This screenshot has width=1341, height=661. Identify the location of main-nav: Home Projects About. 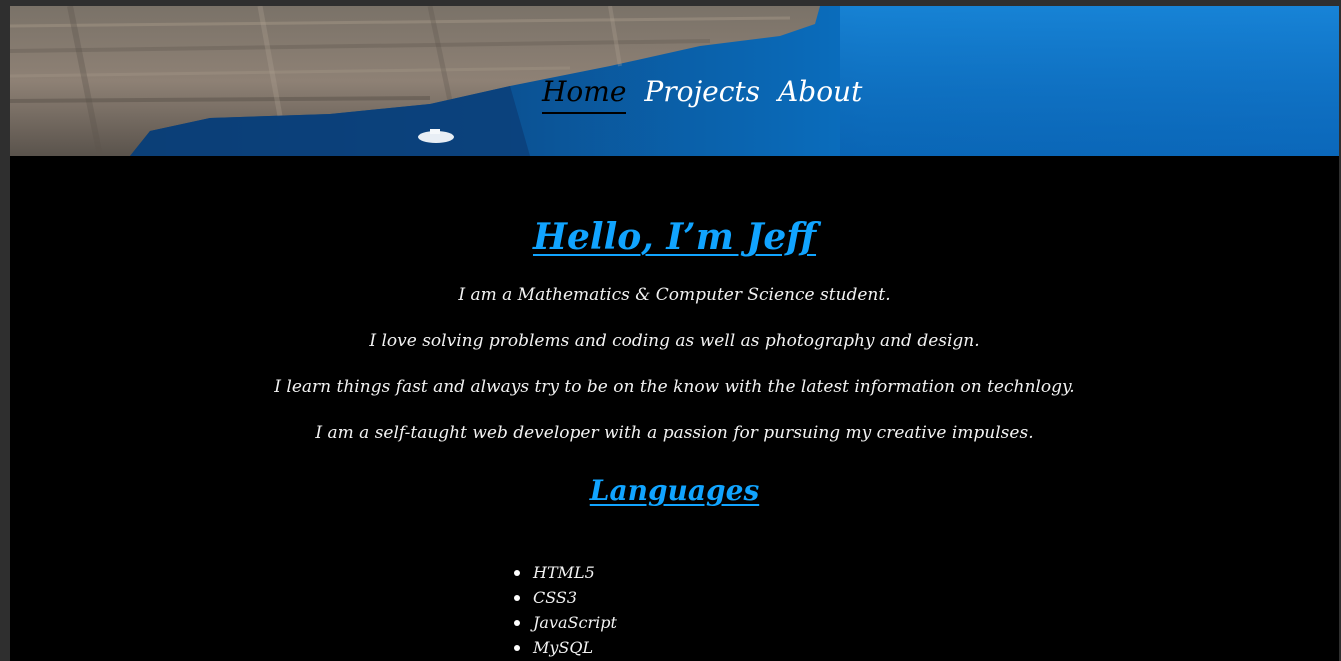
(702, 96).